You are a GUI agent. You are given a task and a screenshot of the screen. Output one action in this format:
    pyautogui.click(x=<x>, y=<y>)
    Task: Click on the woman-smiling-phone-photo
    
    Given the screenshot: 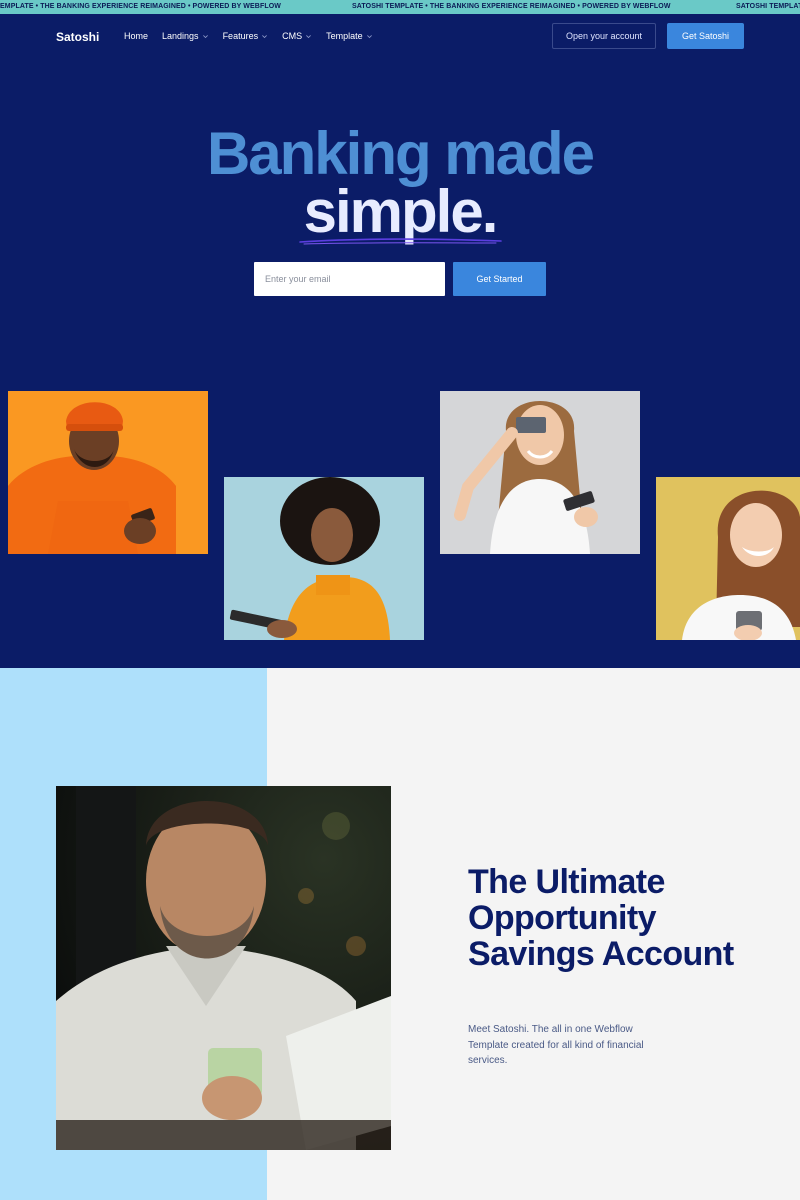 What is the action you would take?
    pyautogui.click(x=728, y=558)
    